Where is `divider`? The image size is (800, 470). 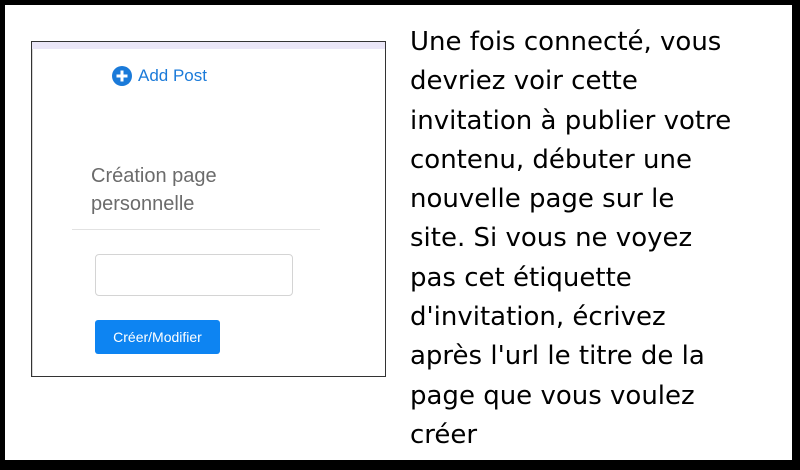
divider is located at coordinates (196, 229).